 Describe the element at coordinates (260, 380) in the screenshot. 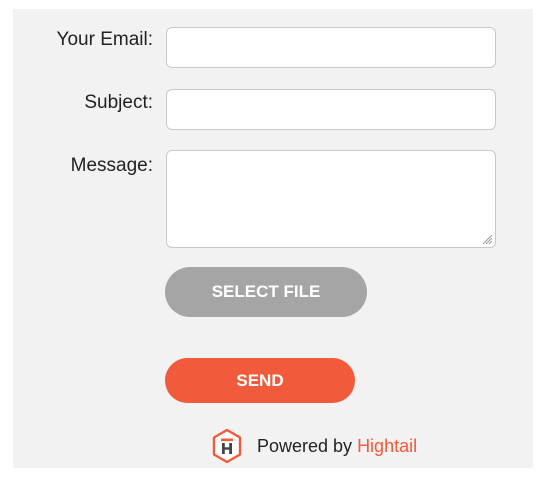

I see `send-button: SEND` at that location.